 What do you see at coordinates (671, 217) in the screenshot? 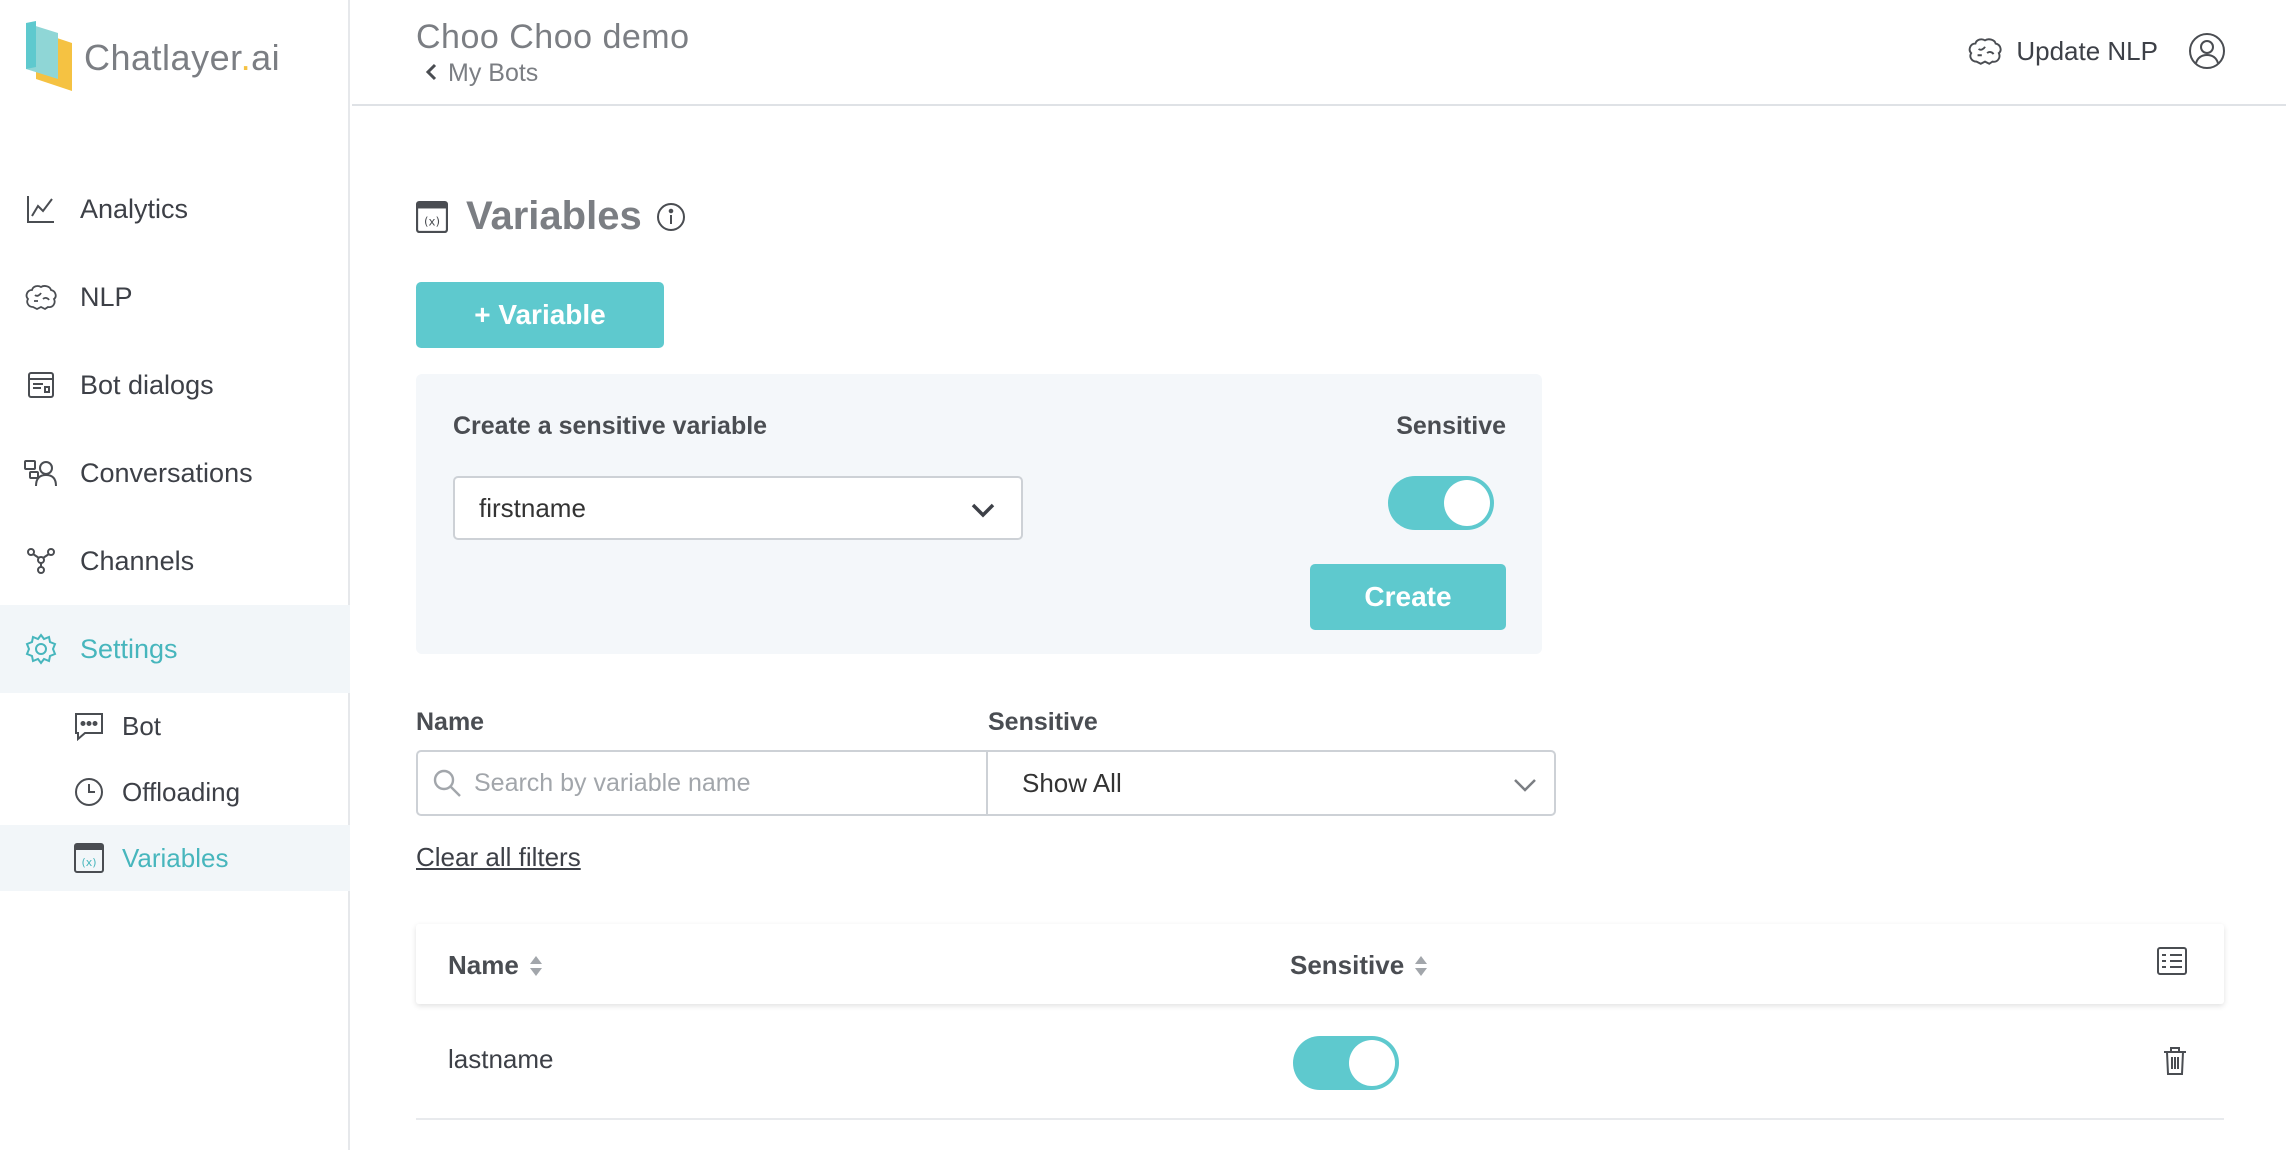
I see `info-icon` at bounding box center [671, 217].